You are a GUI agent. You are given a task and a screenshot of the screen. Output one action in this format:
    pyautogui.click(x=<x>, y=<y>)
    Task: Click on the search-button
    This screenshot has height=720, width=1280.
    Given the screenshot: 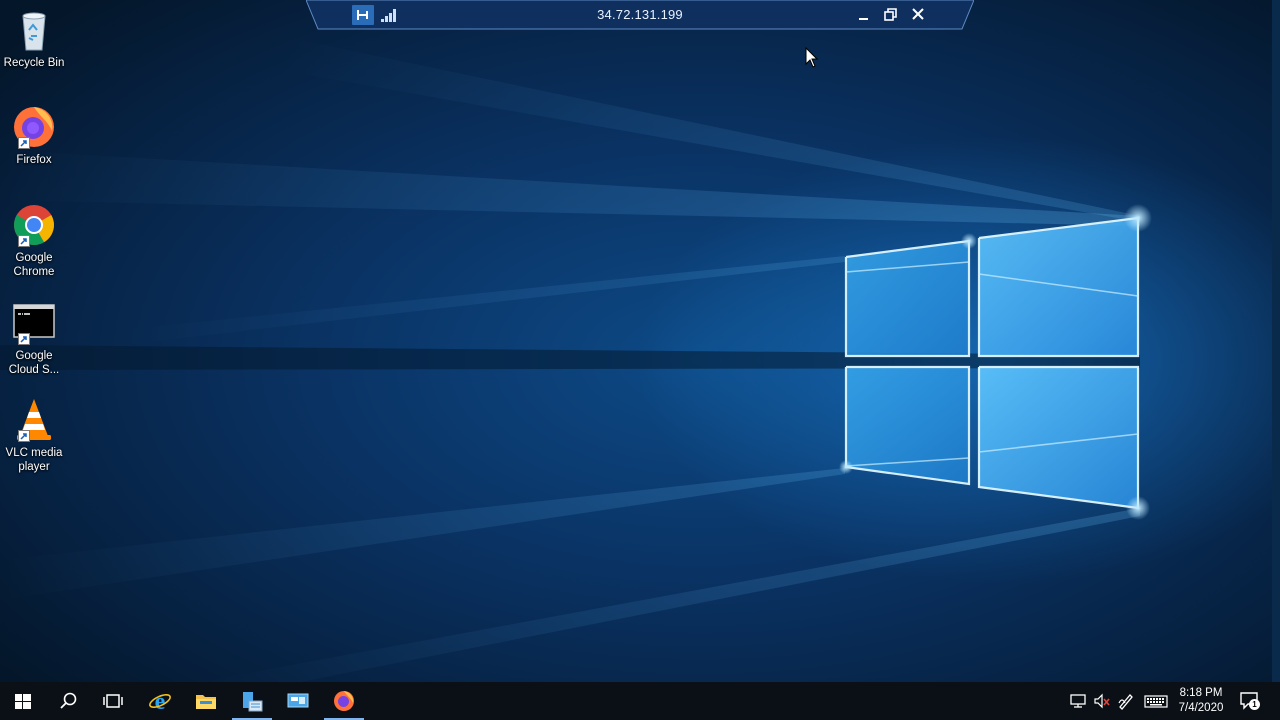 What is the action you would take?
    pyautogui.click(x=68, y=701)
    